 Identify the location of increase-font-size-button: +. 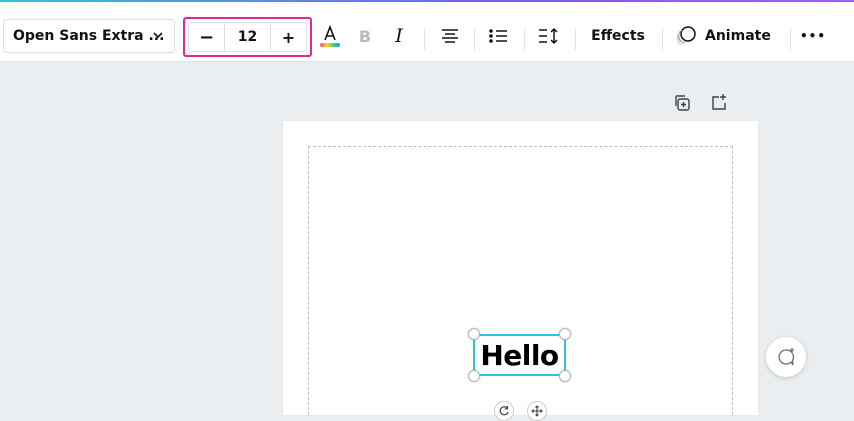
(288, 37).